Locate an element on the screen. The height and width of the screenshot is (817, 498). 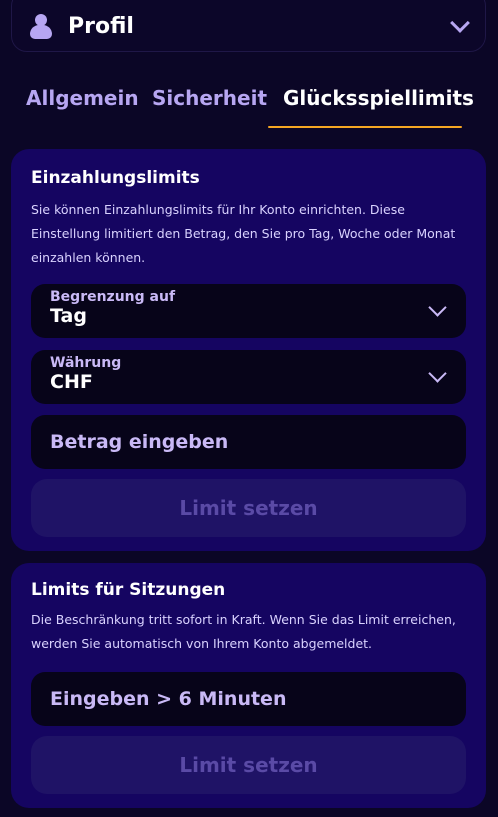
deposit-limits-title: Einzahlungslimits is located at coordinates (115, 178).